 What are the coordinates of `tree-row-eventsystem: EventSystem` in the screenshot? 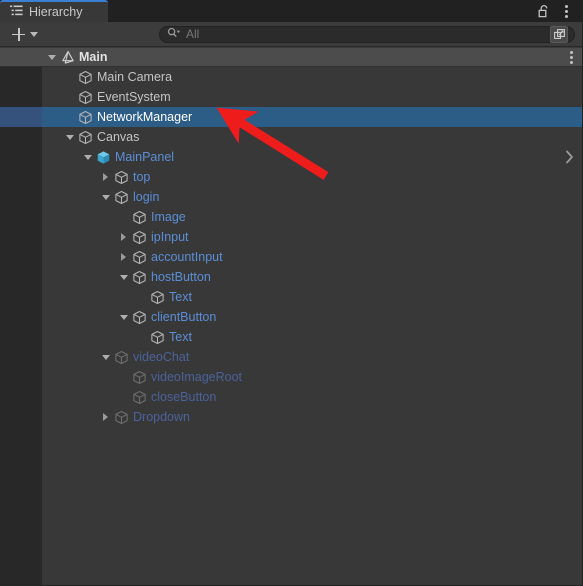 It's located at (291, 97).